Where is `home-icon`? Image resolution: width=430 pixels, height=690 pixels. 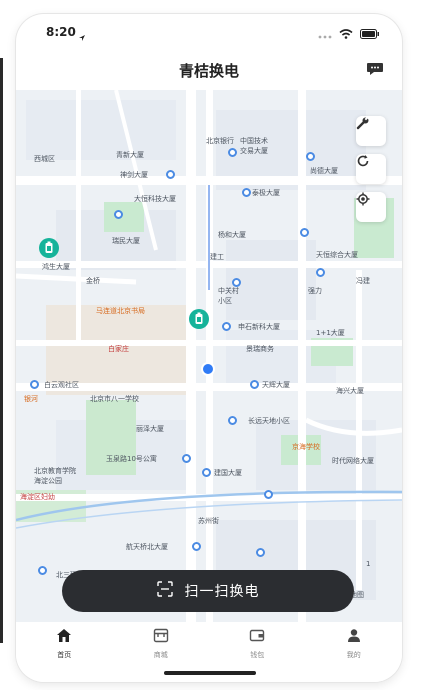
home-icon is located at coordinates (64, 637).